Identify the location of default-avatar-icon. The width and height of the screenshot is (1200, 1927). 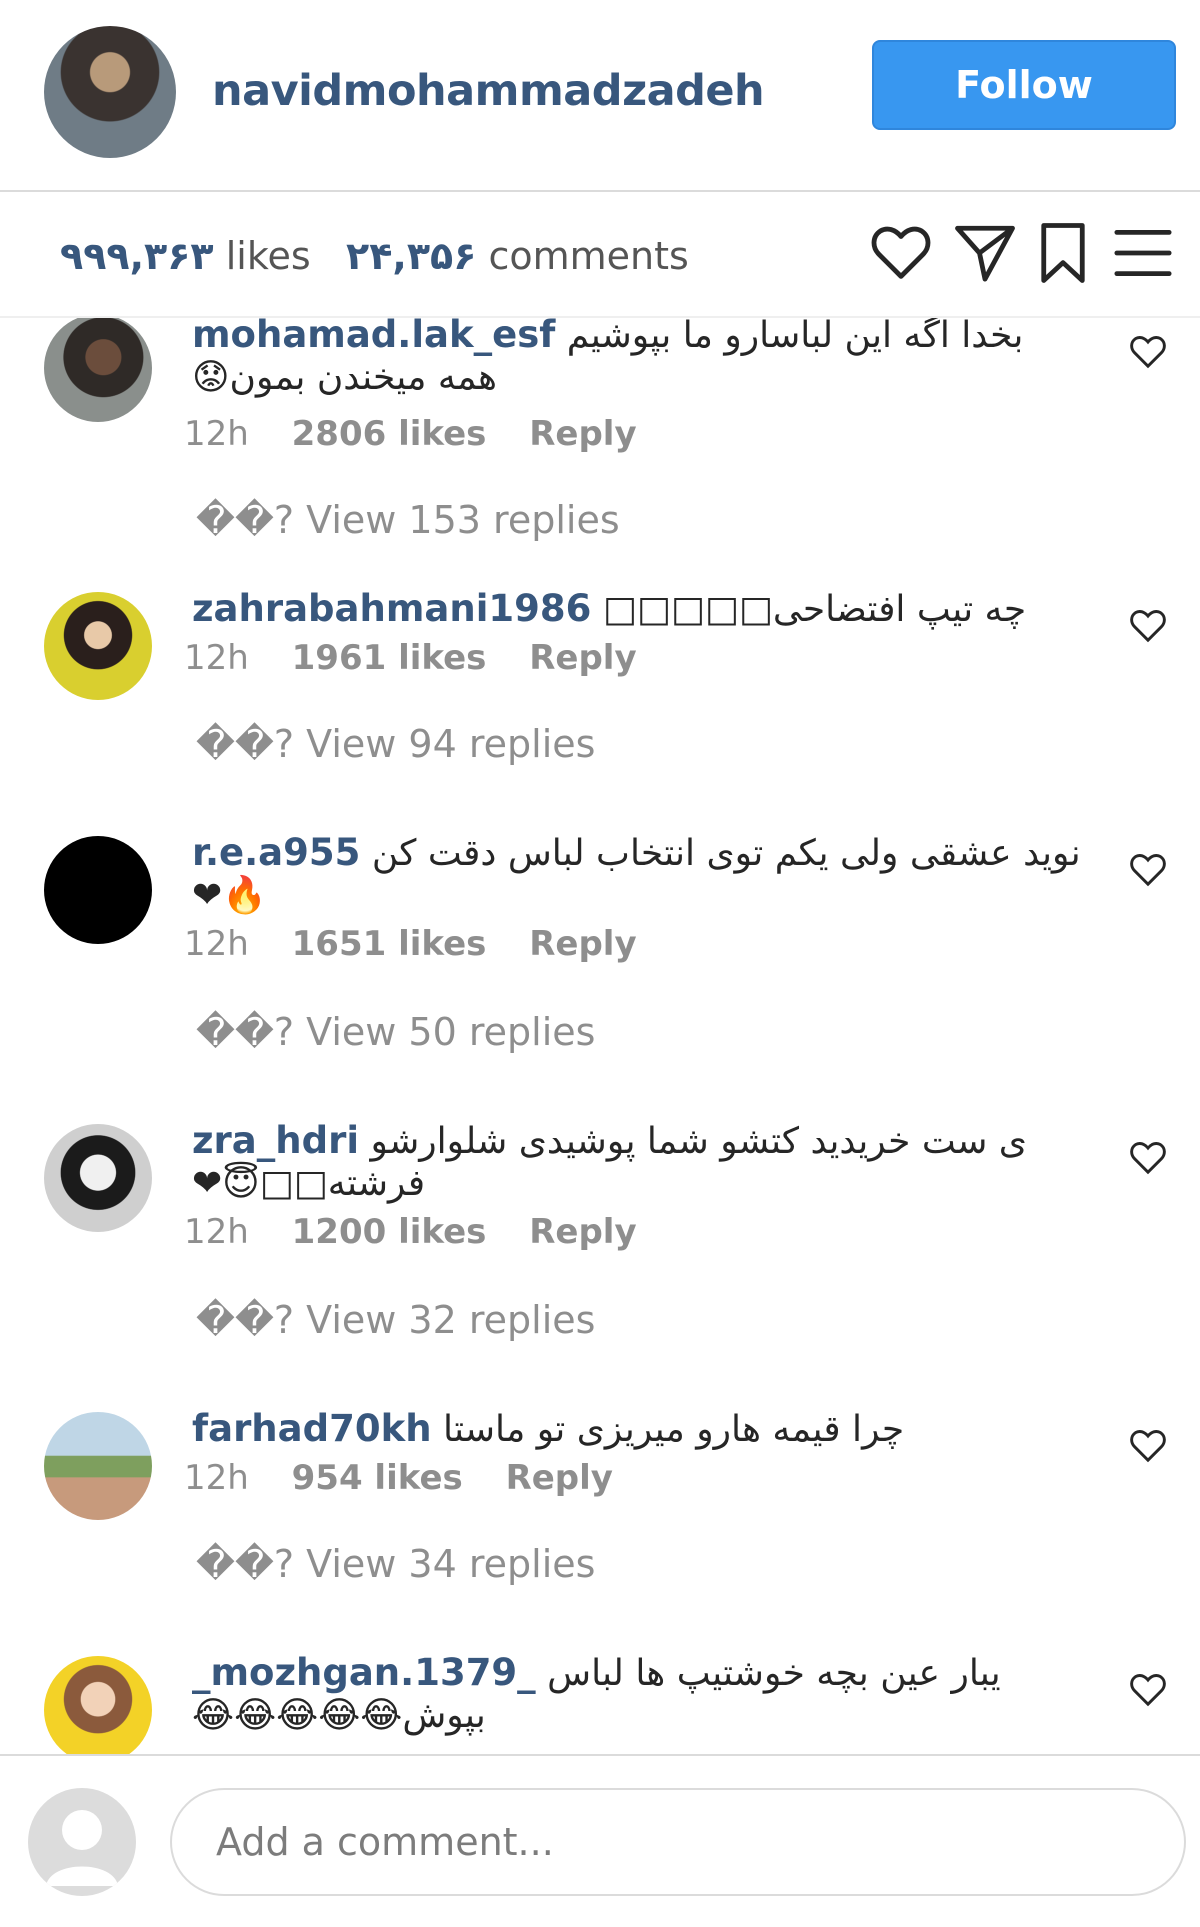
(82, 1848).